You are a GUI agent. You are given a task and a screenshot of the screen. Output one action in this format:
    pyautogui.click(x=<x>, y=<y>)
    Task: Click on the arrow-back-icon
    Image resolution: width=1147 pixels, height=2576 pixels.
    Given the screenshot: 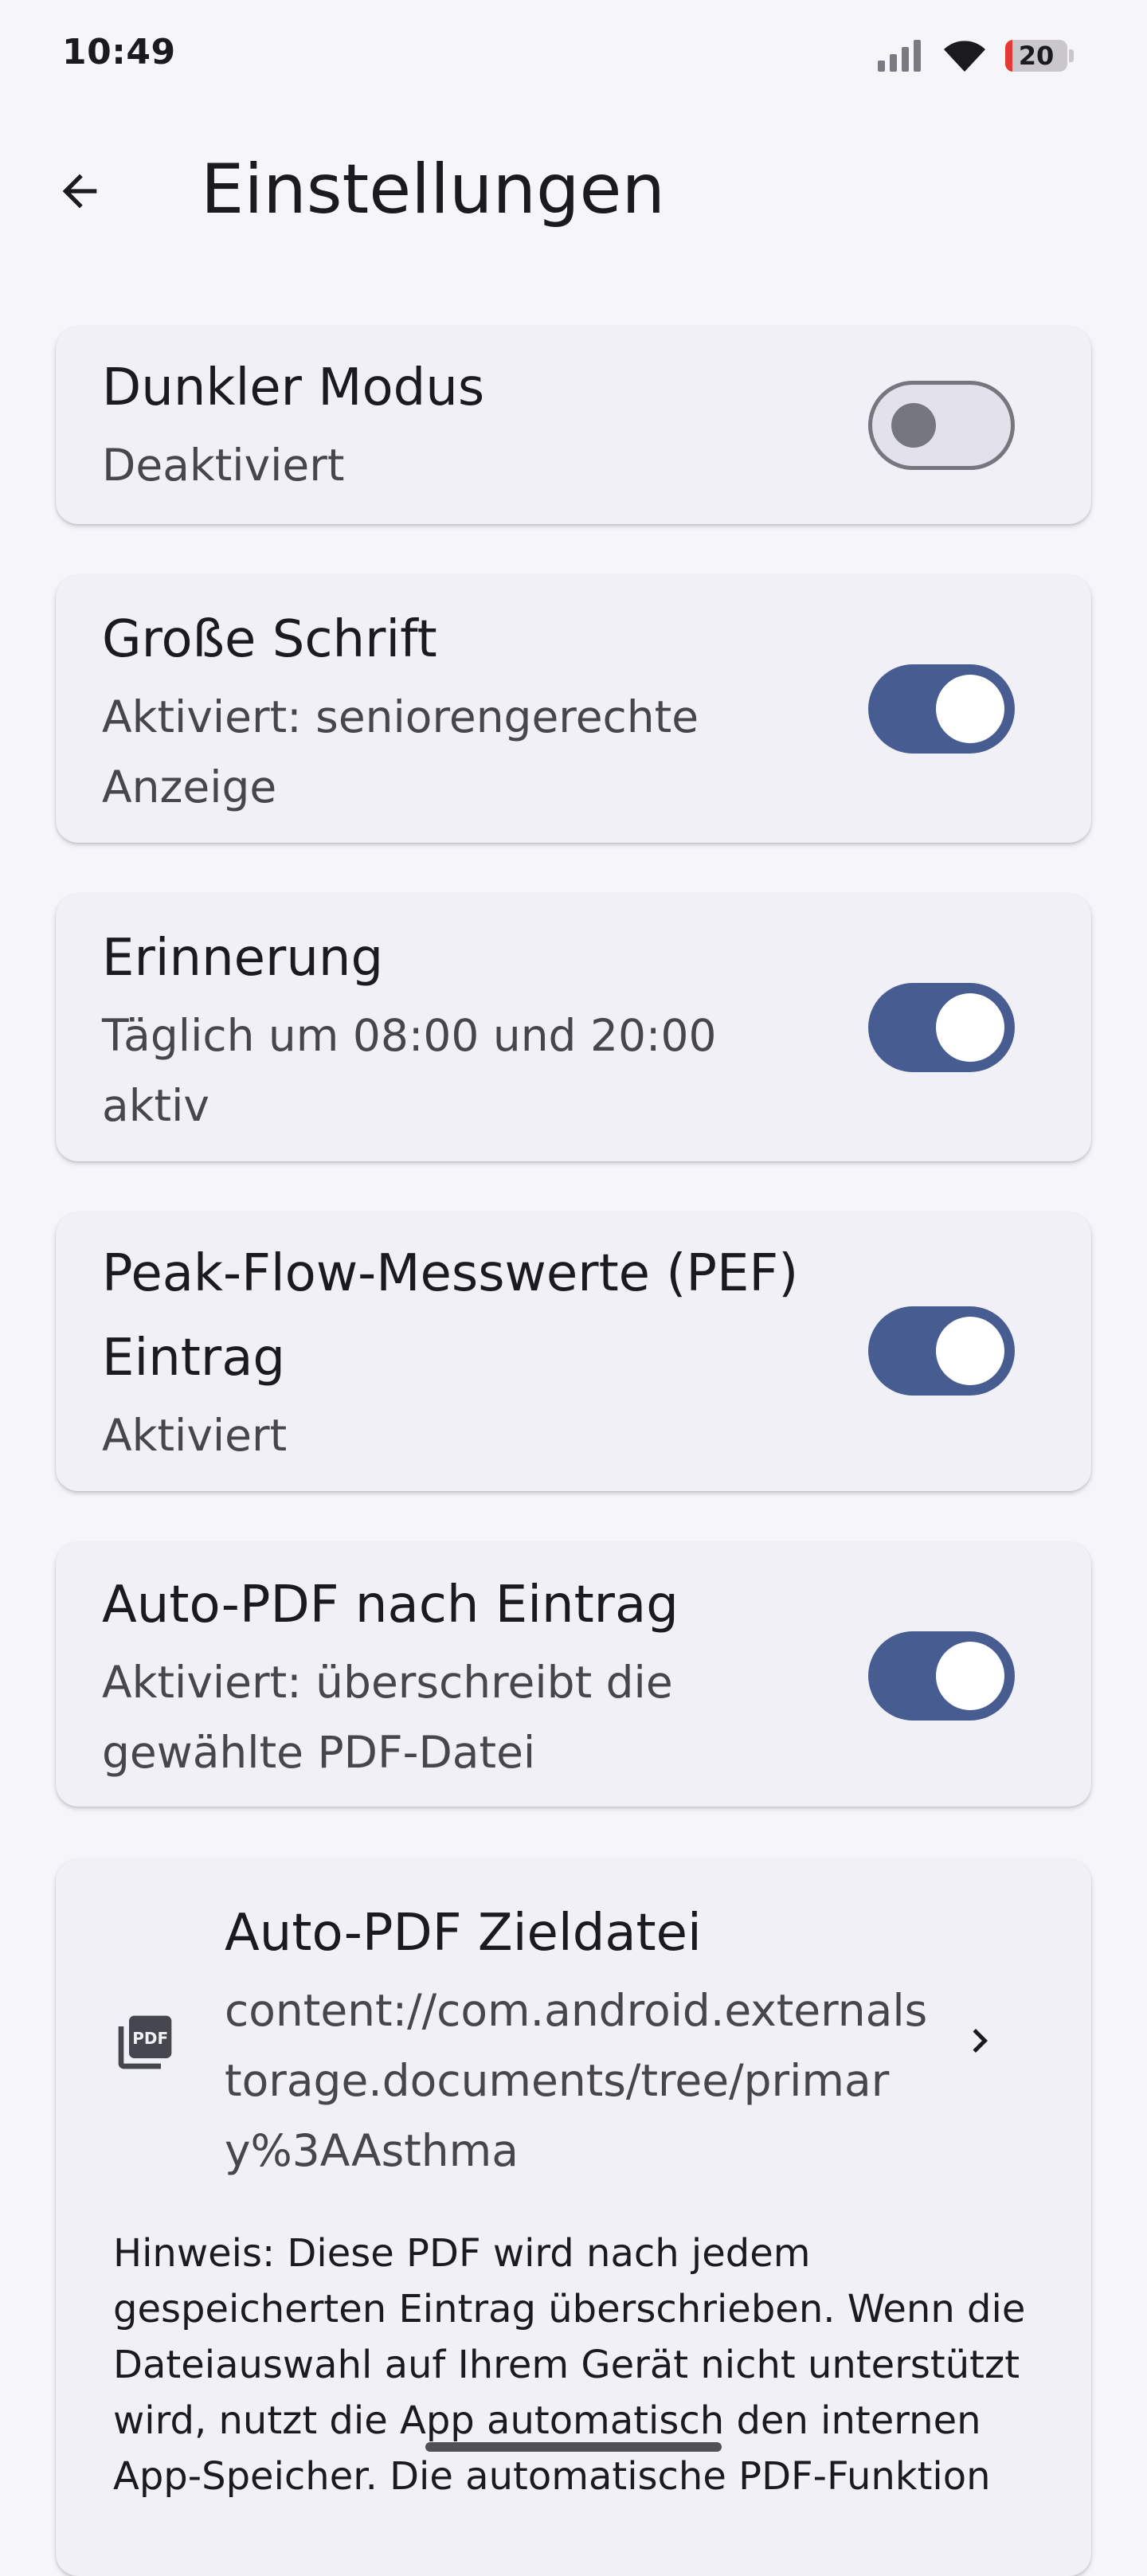 What is the action you would take?
    pyautogui.click(x=79, y=191)
    